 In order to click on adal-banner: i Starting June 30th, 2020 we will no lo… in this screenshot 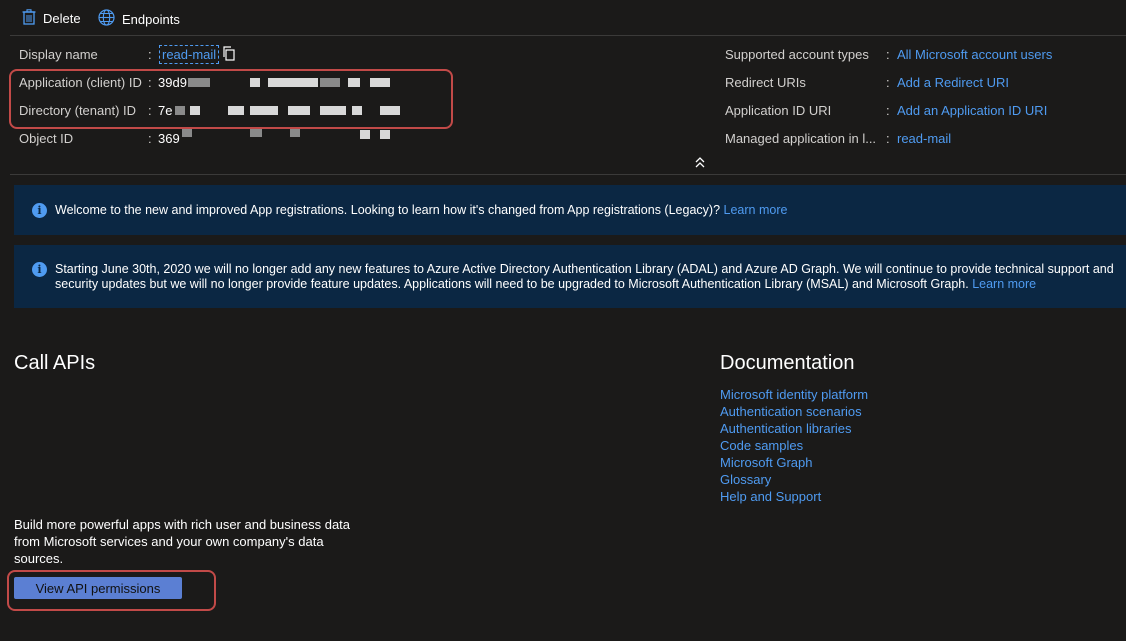, I will do `click(570, 276)`.